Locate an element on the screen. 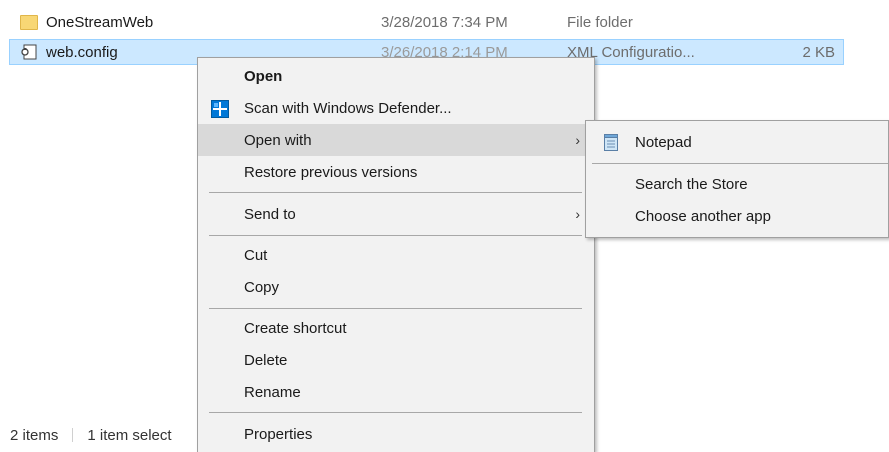 The width and height of the screenshot is (889, 452). submenu-item-search-store: Search the Store is located at coordinates (737, 184).